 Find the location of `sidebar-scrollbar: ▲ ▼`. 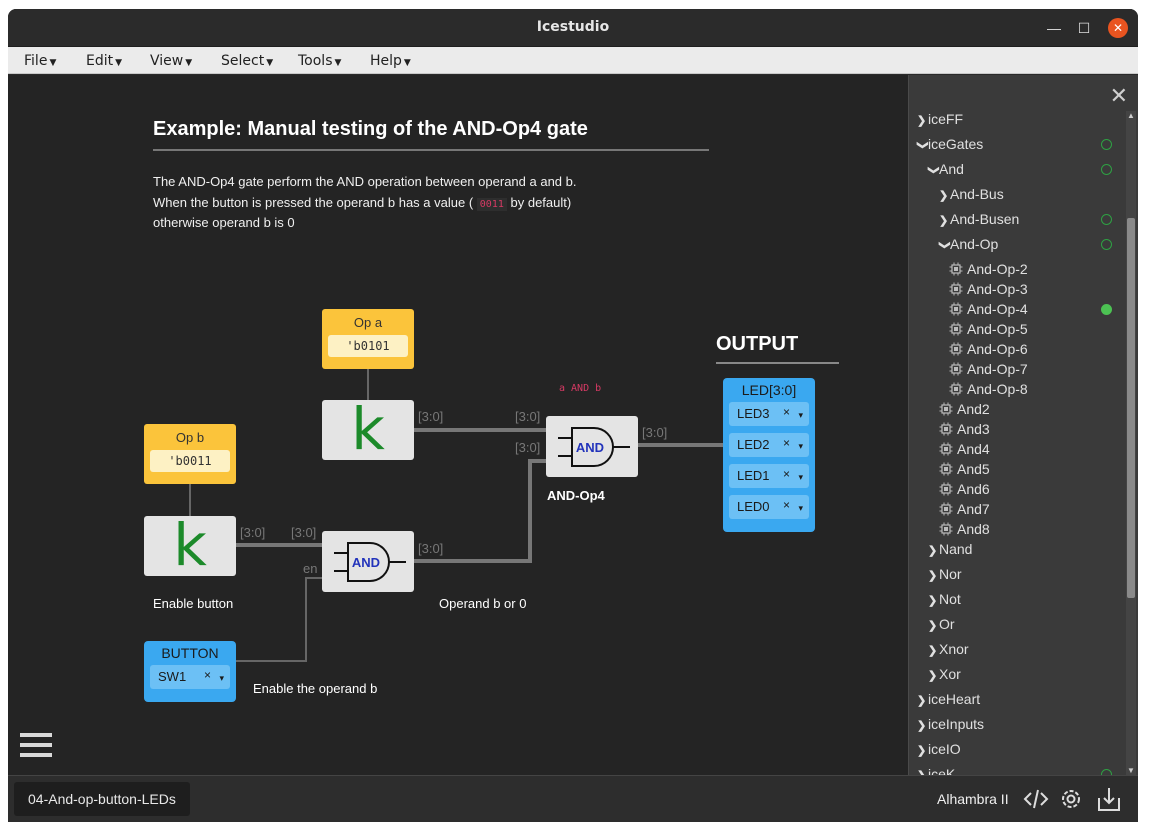

sidebar-scrollbar: ▲ ▼ is located at coordinates (1131, 443).